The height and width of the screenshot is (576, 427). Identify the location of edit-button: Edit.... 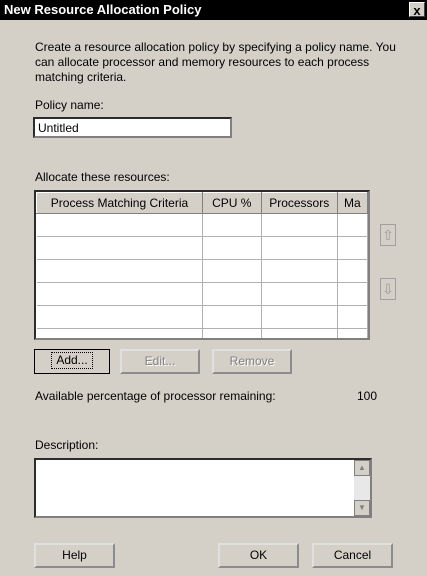
(160, 361).